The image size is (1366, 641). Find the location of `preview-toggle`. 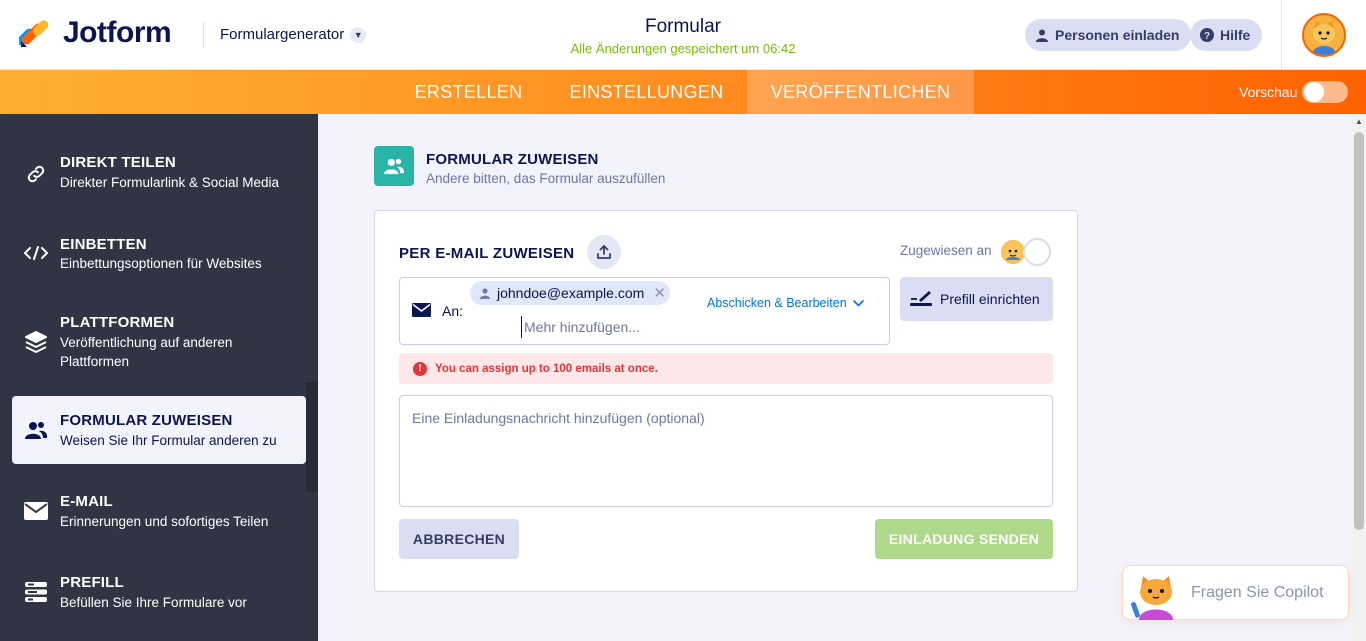

preview-toggle is located at coordinates (1325, 92).